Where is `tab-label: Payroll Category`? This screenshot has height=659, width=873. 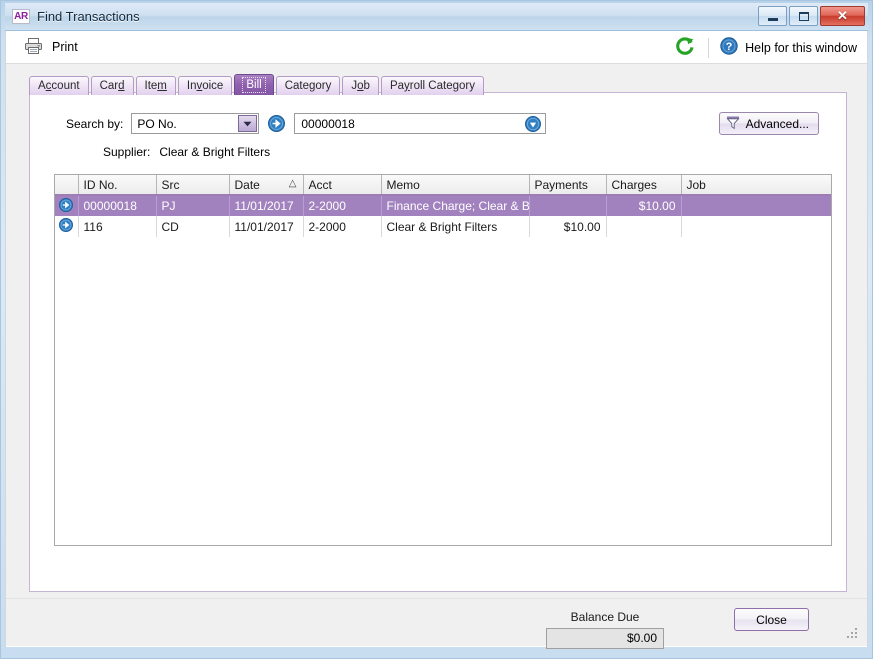 tab-label: Payroll Category is located at coordinates (432, 86).